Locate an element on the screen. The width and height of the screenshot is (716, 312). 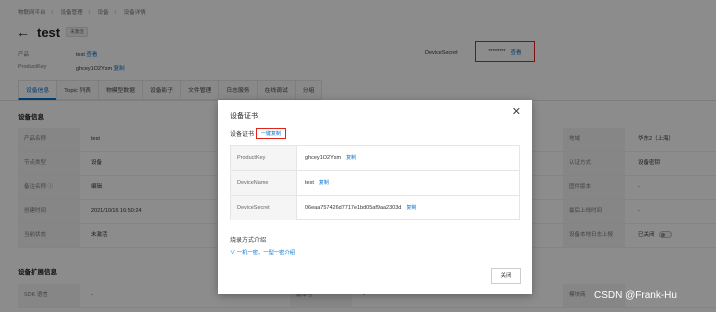
certificate-value: ghcey1O2Ysm 复制 is located at coordinates (331, 158).